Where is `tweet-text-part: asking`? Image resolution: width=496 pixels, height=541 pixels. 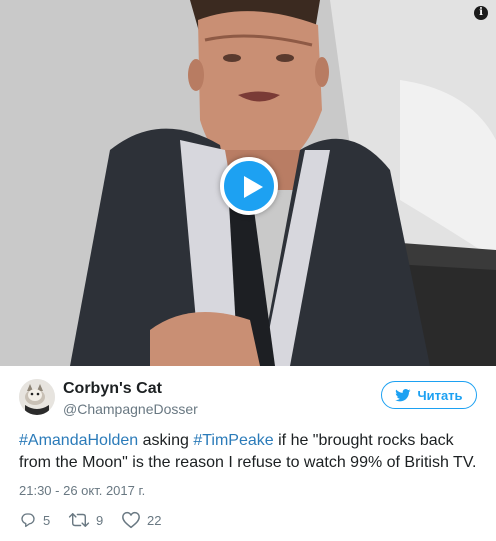 tweet-text-part: asking is located at coordinates (166, 440).